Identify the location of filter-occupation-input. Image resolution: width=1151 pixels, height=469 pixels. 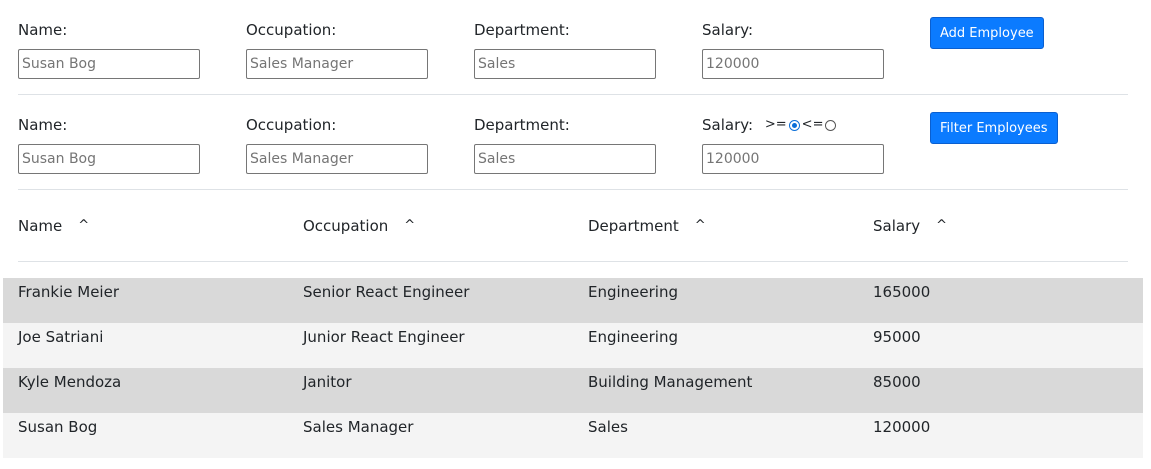
(337, 159).